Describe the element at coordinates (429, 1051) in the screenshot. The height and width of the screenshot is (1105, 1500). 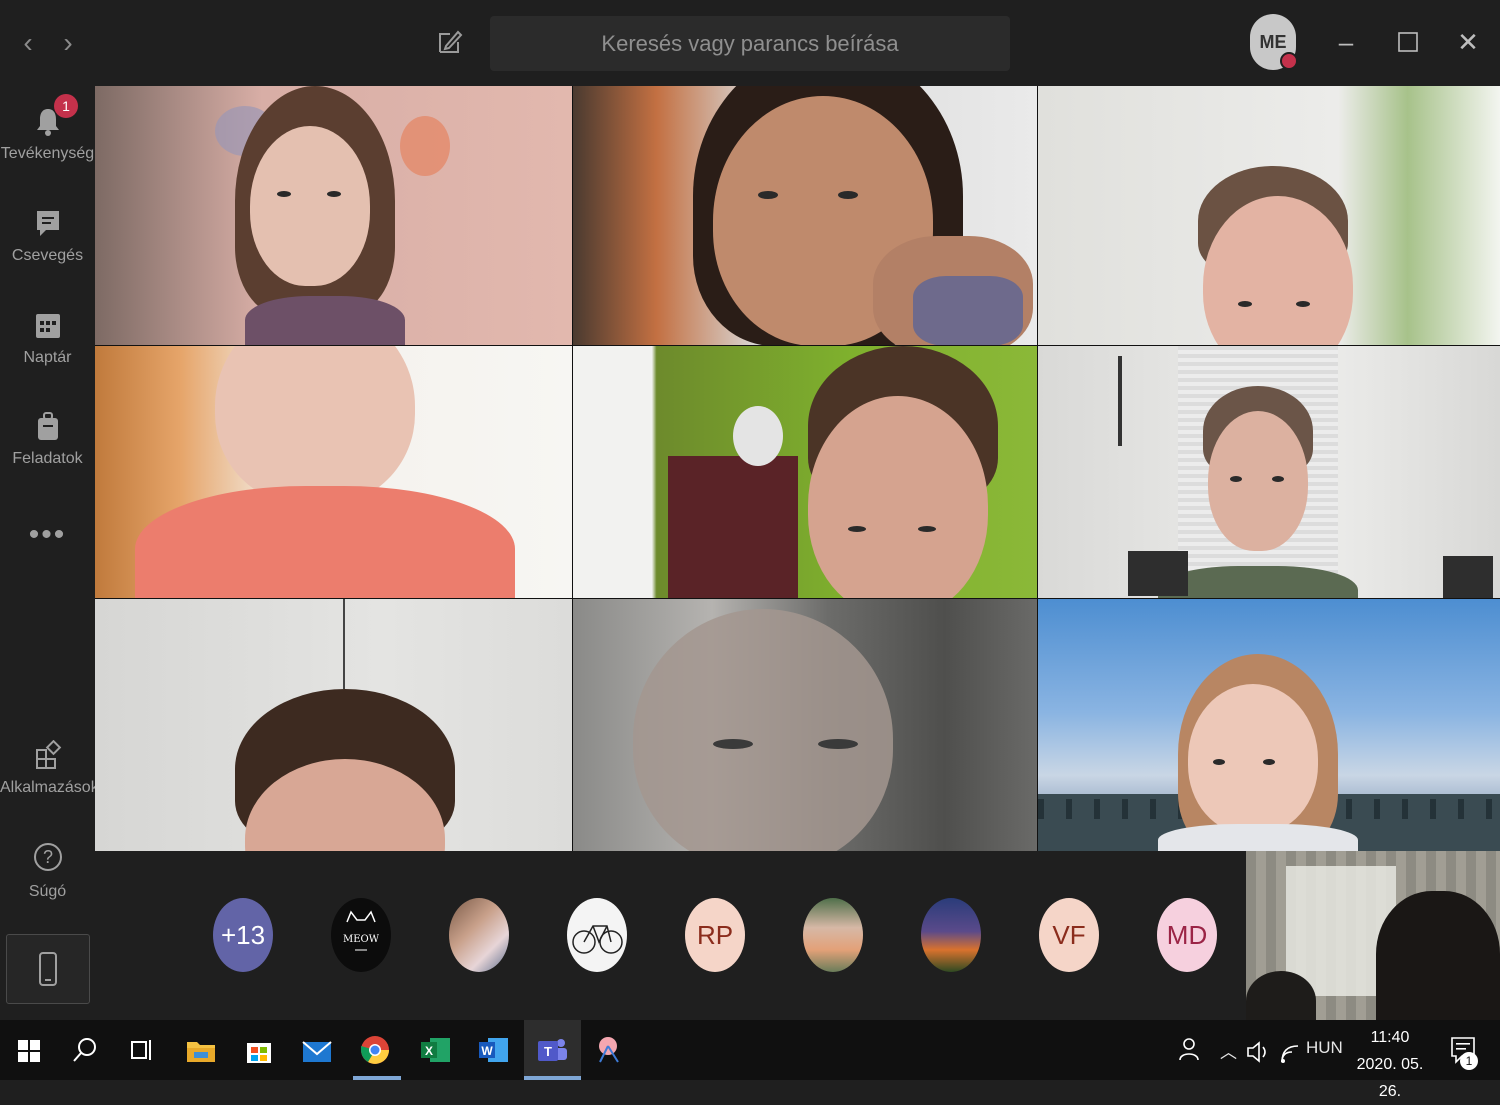
I see `svg-text: X` at that location.